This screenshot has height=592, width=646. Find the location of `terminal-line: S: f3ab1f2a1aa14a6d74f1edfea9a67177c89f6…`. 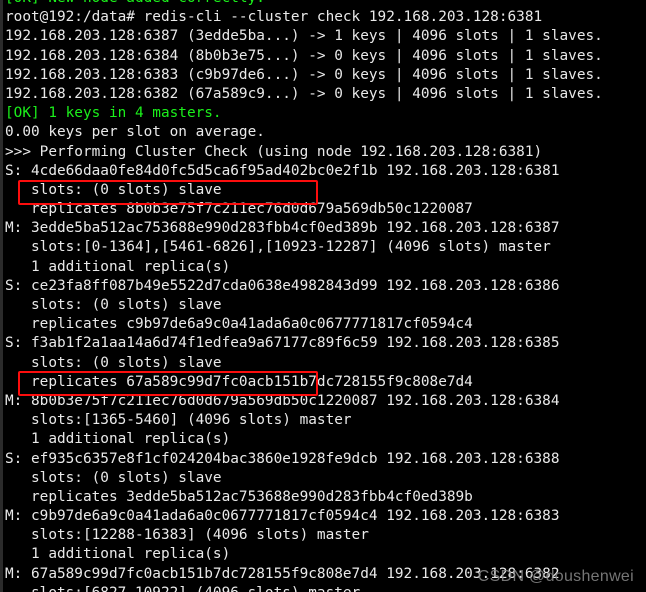

terminal-line: S: f3ab1f2a1aa14a6d74f1edfea9a67177c89f6… is located at coordinates (282, 343).